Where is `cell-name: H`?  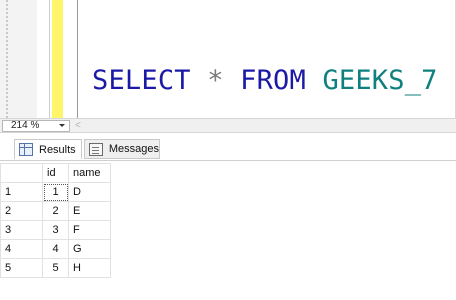 cell-name: H is located at coordinates (89, 268).